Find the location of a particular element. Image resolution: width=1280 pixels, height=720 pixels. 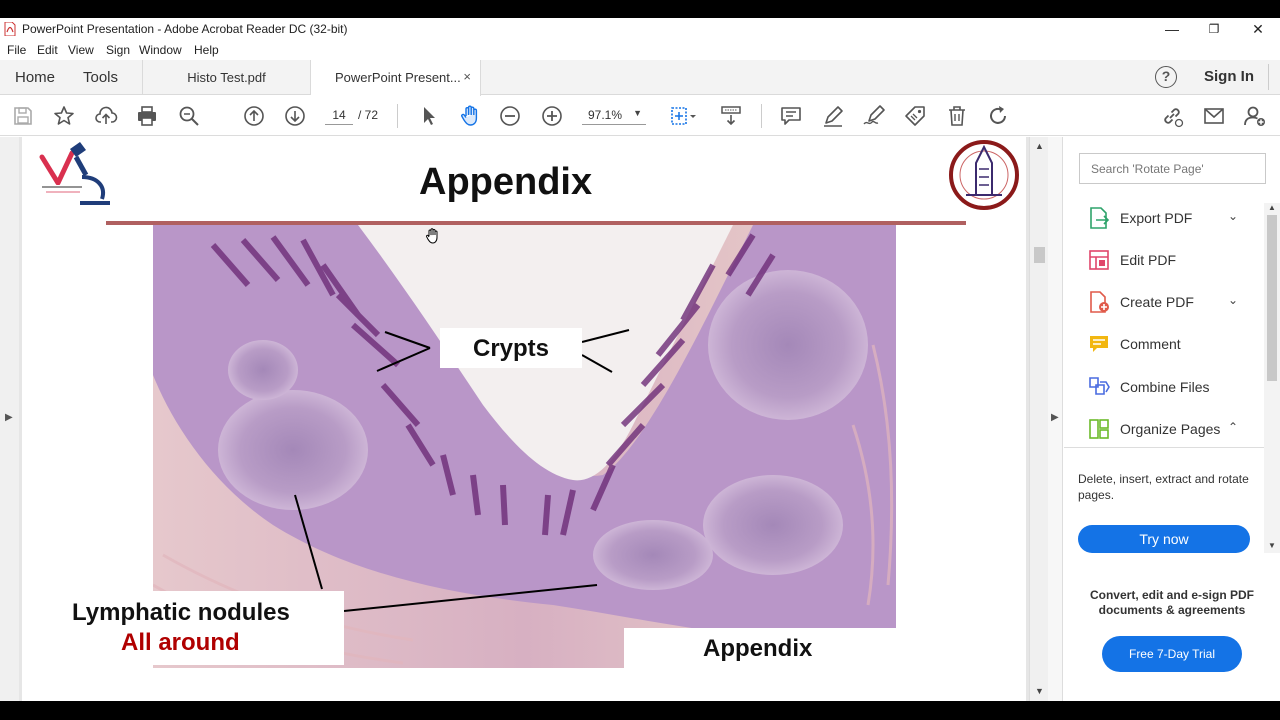

tool-label: Organize Pages is located at coordinates (1170, 429).